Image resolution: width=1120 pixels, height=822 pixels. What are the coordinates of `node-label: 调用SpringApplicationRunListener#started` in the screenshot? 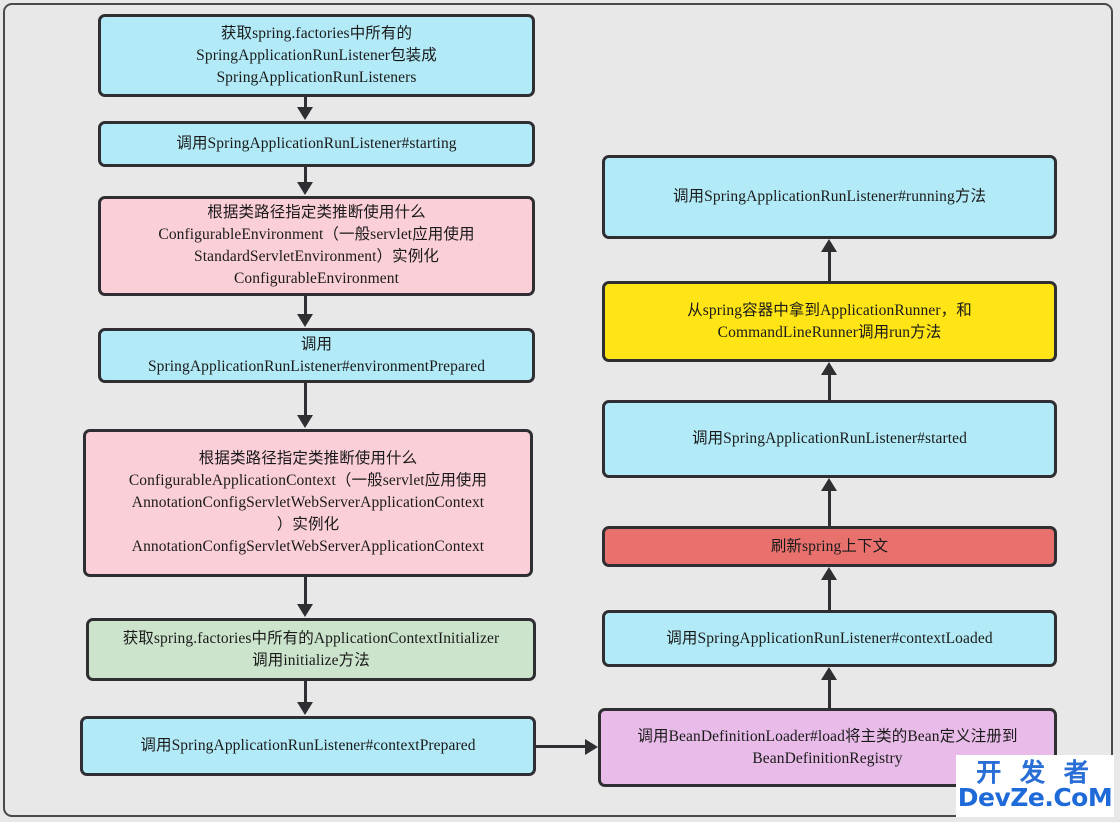 It's located at (829, 438).